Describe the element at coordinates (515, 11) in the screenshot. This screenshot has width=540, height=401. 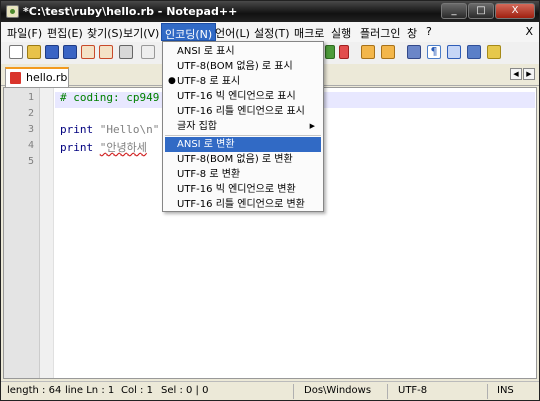
I see `close-window-button: X` at that location.